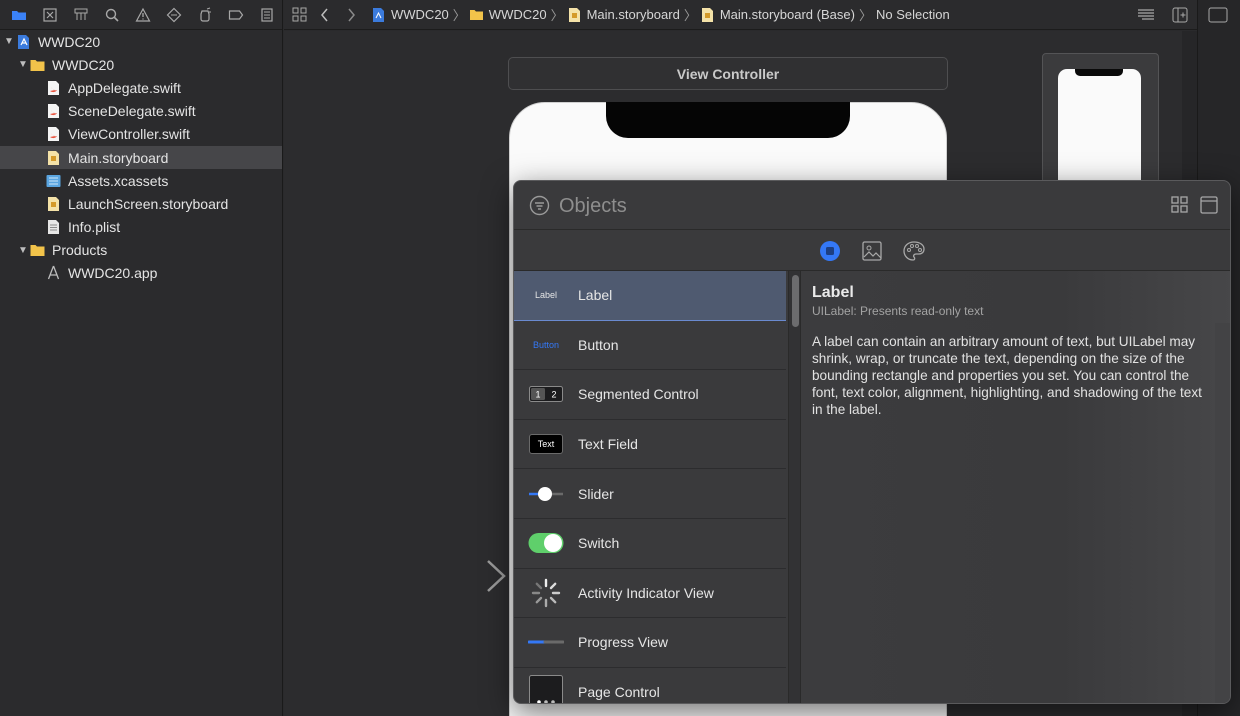 The height and width of the screenshot is (716, 1240). Describe the element at coordinates (553, 395) in the screenshot. I see `svg-text: 2` at that location.